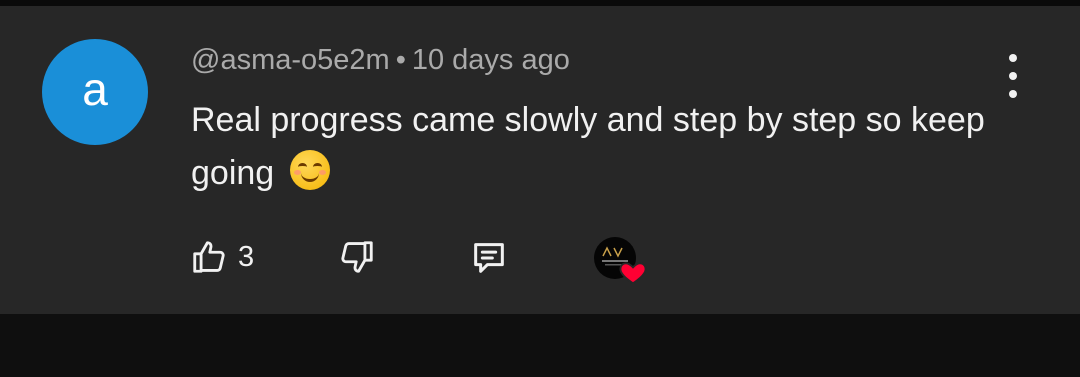  I want to click on more-vertical-icon, so click(1013, 58).